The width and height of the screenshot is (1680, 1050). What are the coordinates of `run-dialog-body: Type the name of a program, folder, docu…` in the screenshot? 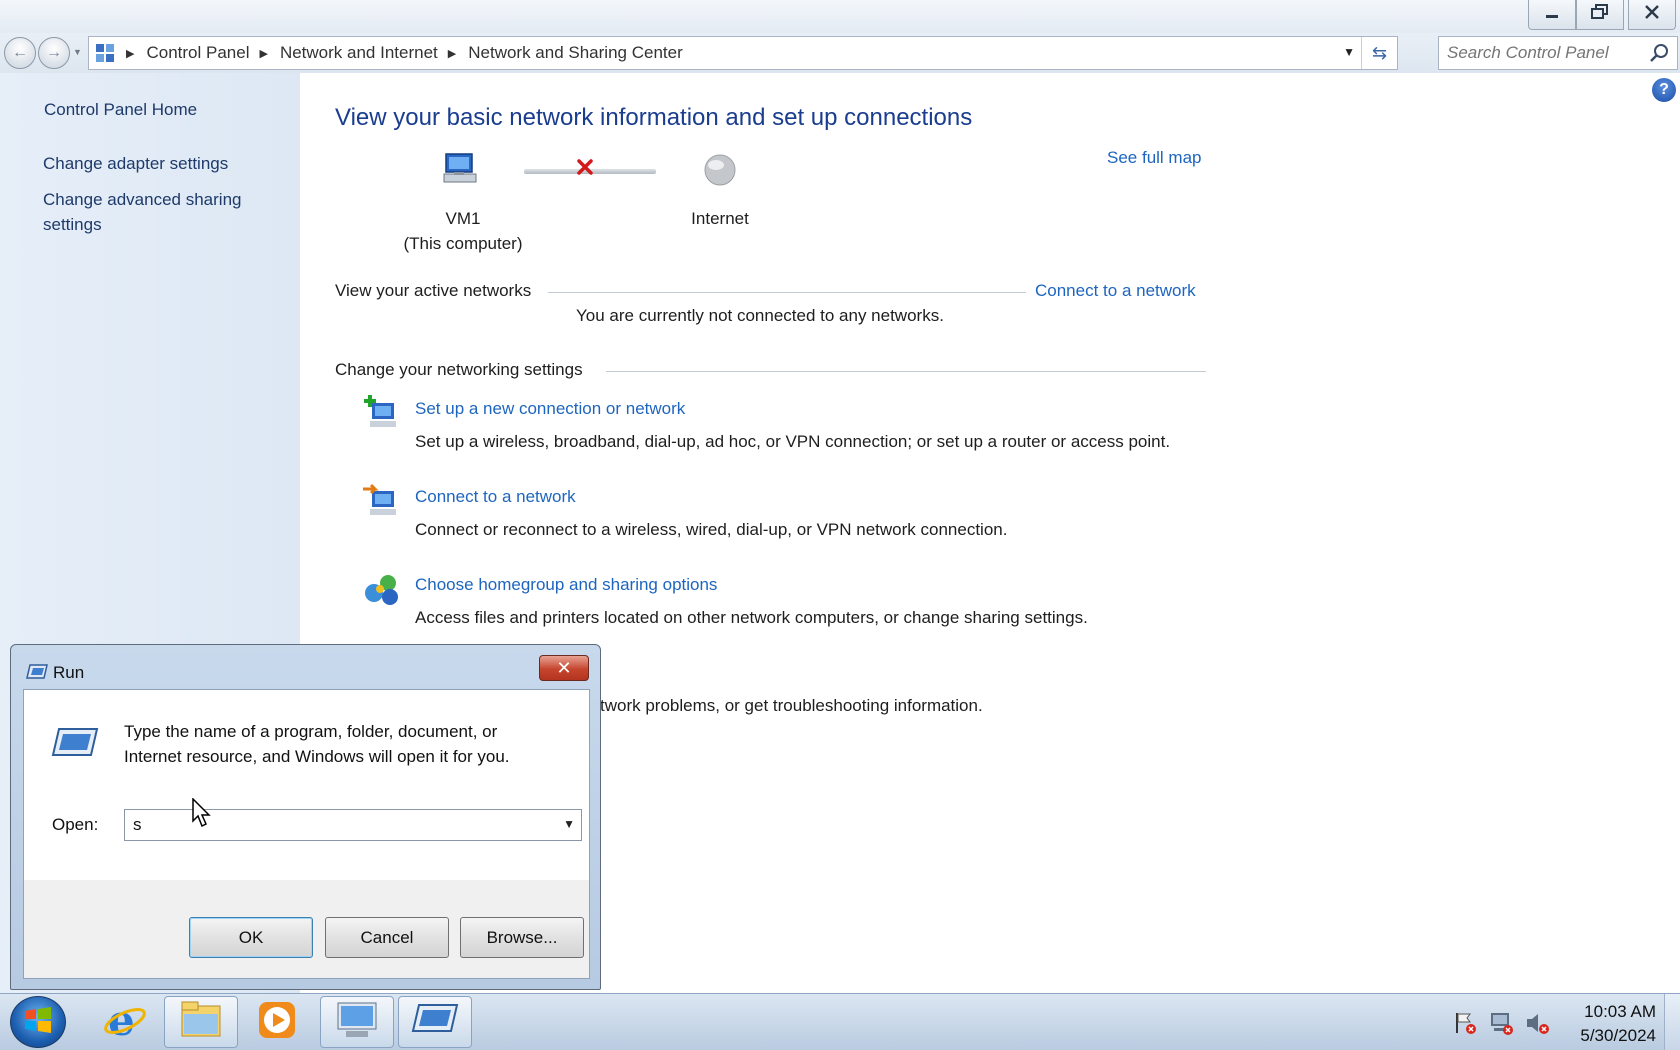 It's located at (306, 834).